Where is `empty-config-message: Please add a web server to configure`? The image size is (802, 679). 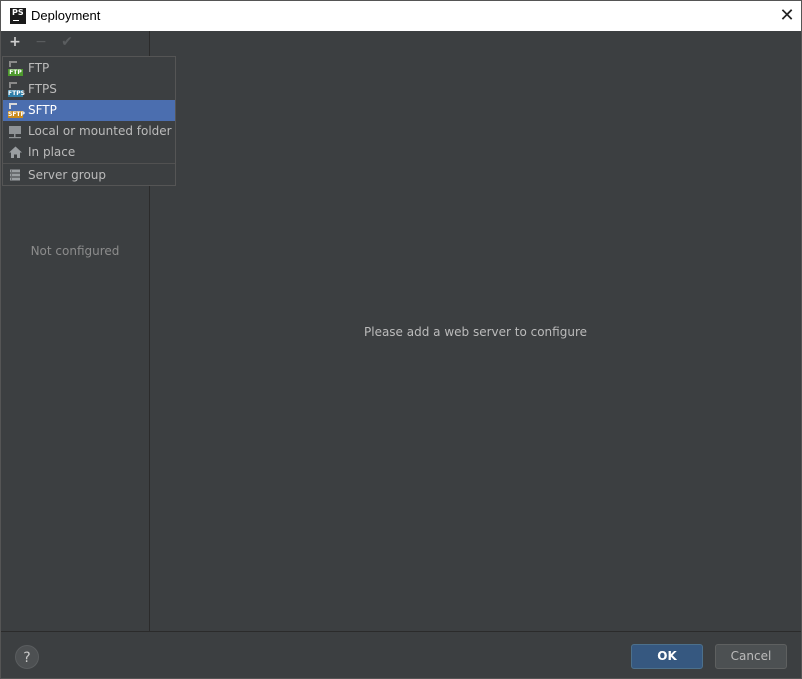 empty-config-message: Please add a web server to configure is located at coordinates (475, 332).